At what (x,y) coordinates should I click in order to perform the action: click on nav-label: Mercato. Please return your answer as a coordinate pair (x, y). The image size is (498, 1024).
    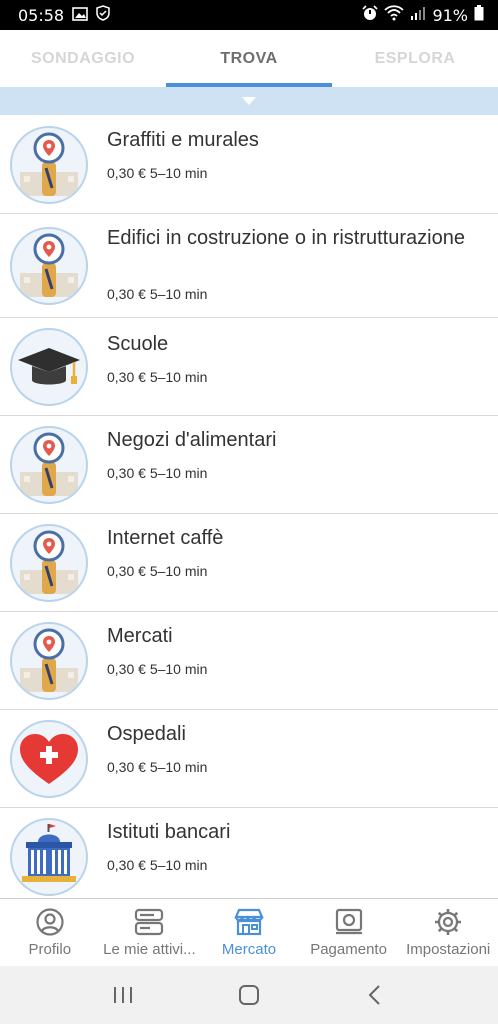
    Looking at the image, I should click on (249, 949).